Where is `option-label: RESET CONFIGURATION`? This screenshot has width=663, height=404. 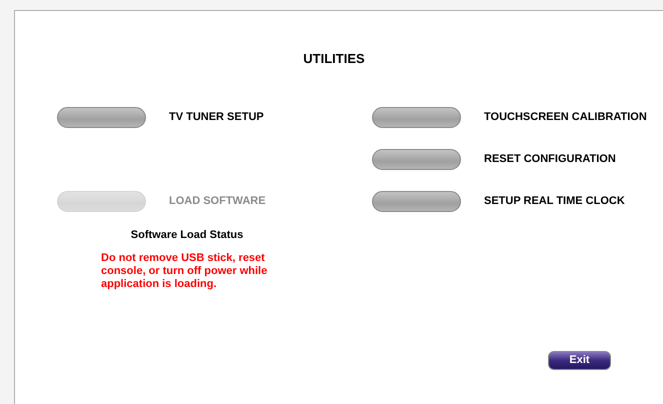
option-label: RESET CONFIGURATION is located at coordinates (550, 159).